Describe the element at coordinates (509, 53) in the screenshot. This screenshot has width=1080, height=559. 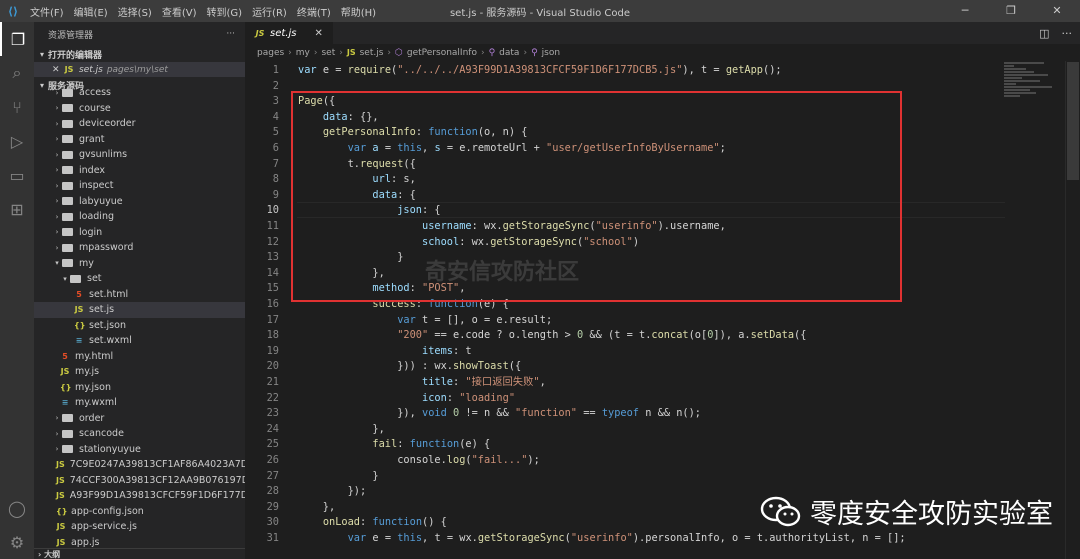
I see `crumb-data: data` at that location.